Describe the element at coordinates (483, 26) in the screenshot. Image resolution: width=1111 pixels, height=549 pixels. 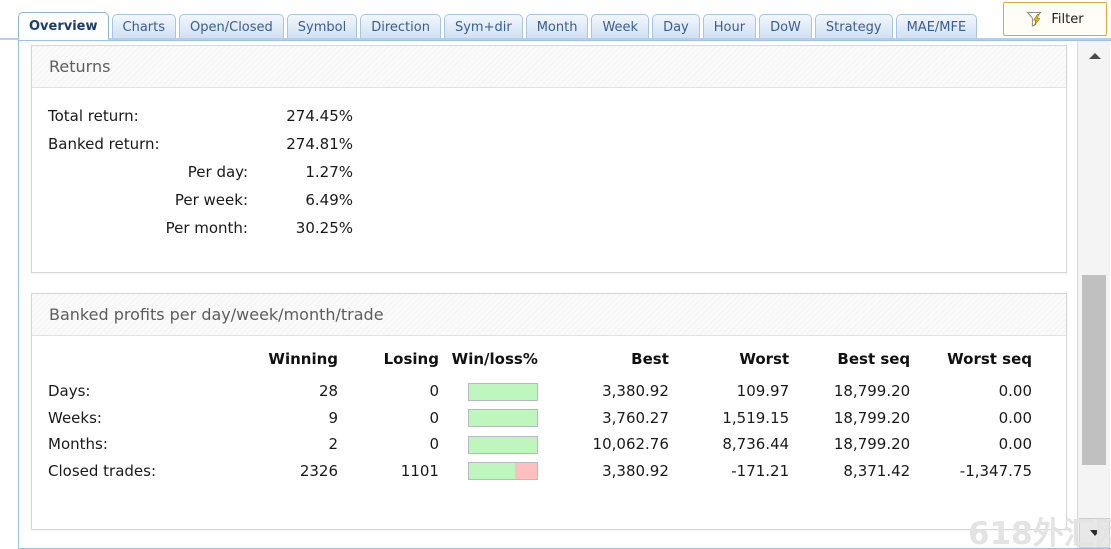
I see `tab-sym-dir: Sym+dir` at that location.